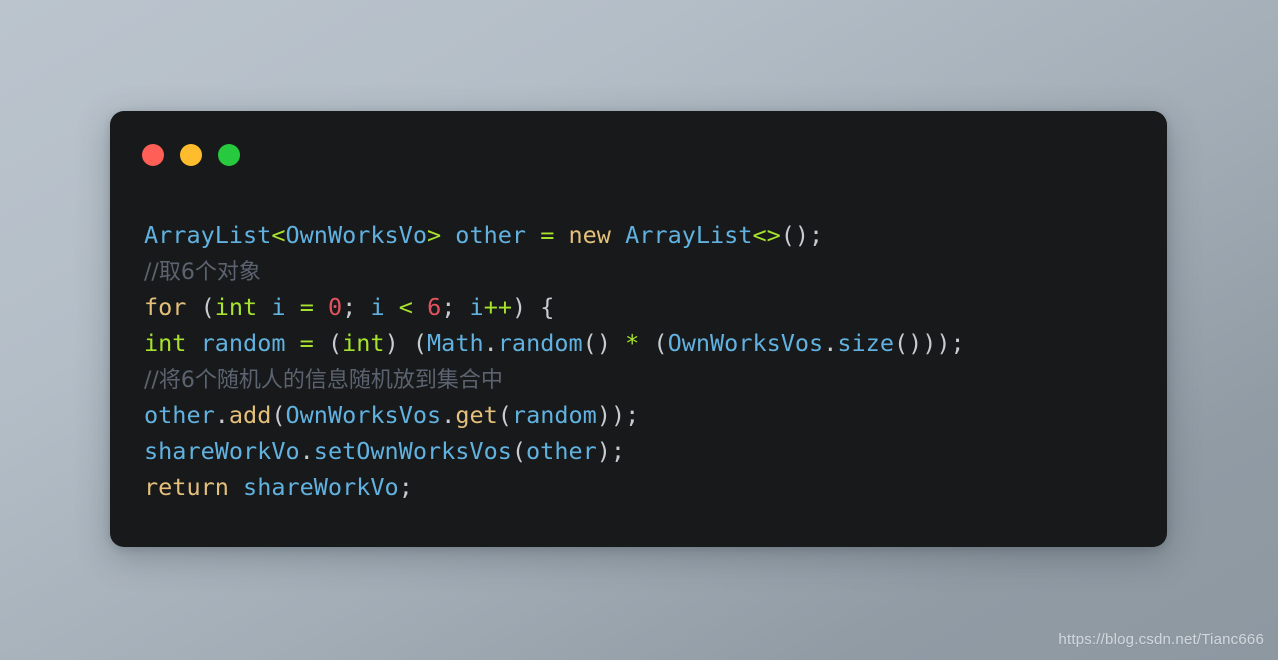  I want to click on code-token: ) {, so click(533, 307).